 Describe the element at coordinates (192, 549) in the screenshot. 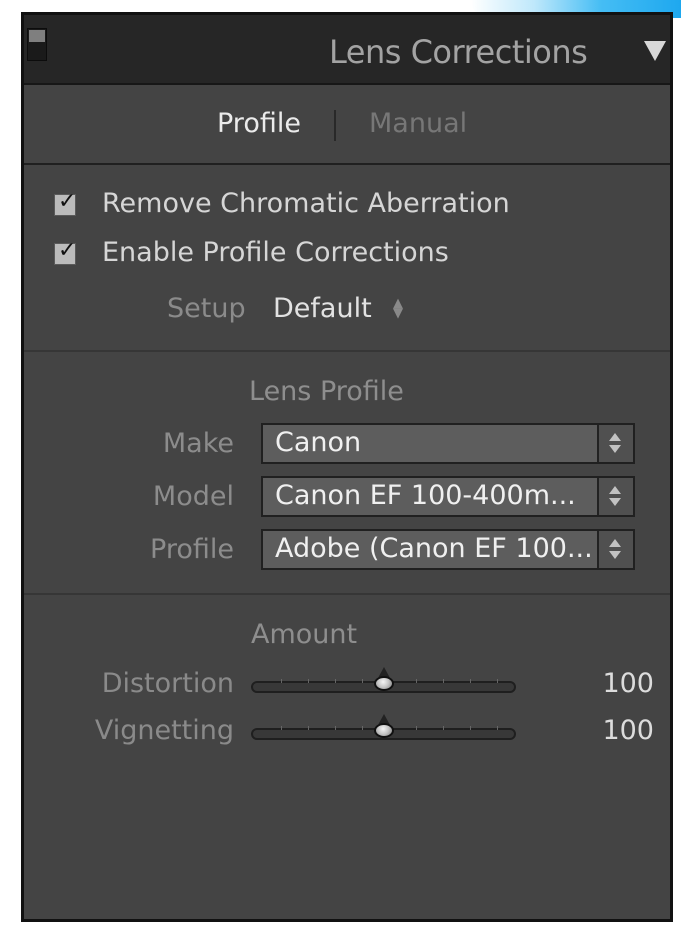

I see `profile-label: Profile` at that location.